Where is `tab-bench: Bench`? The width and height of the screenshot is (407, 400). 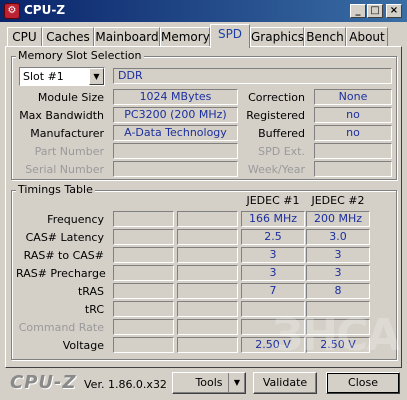 tab-bench: Bench is located at coordinates (325, 37).